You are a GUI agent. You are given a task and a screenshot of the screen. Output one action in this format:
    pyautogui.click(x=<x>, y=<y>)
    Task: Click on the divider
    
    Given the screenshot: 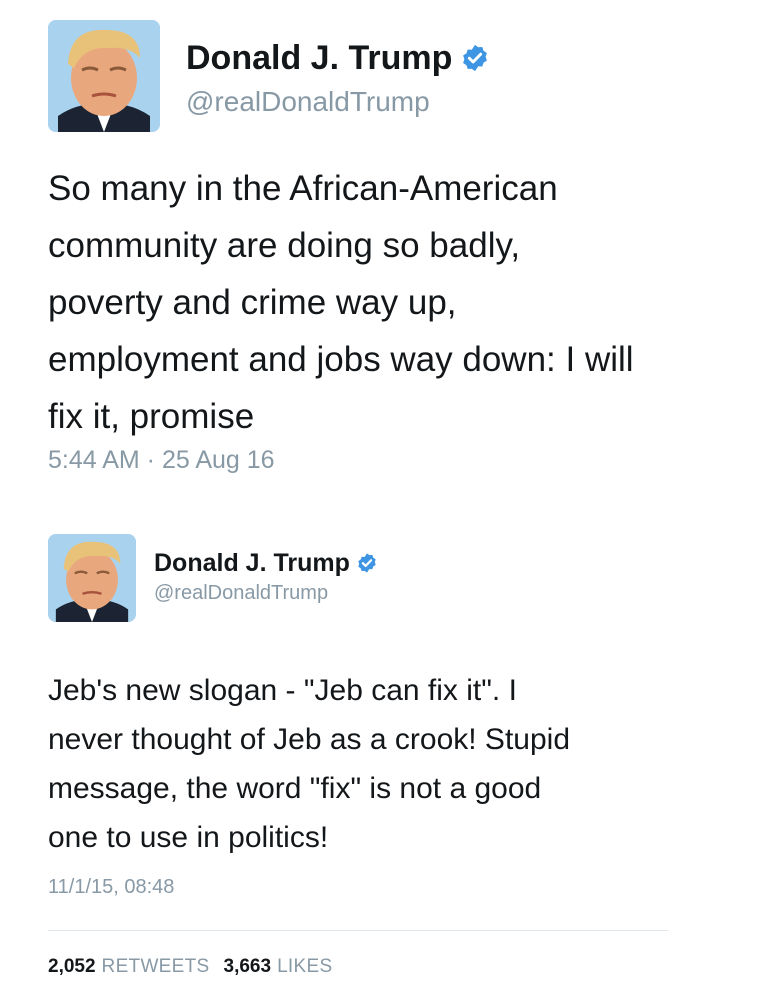 What is the action you would take?
    pyautogui.click(x=358, y=930)
    